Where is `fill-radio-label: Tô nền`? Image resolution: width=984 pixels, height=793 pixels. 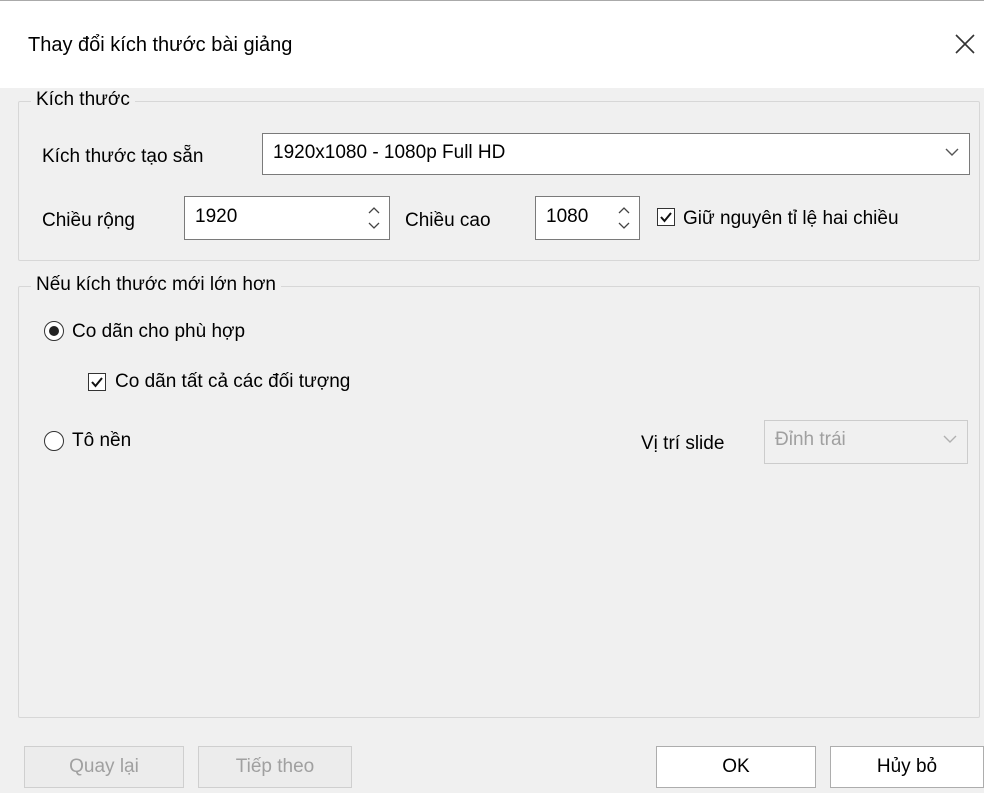
fill-radio-label: Tô nền is located at coordinates (102, 440).